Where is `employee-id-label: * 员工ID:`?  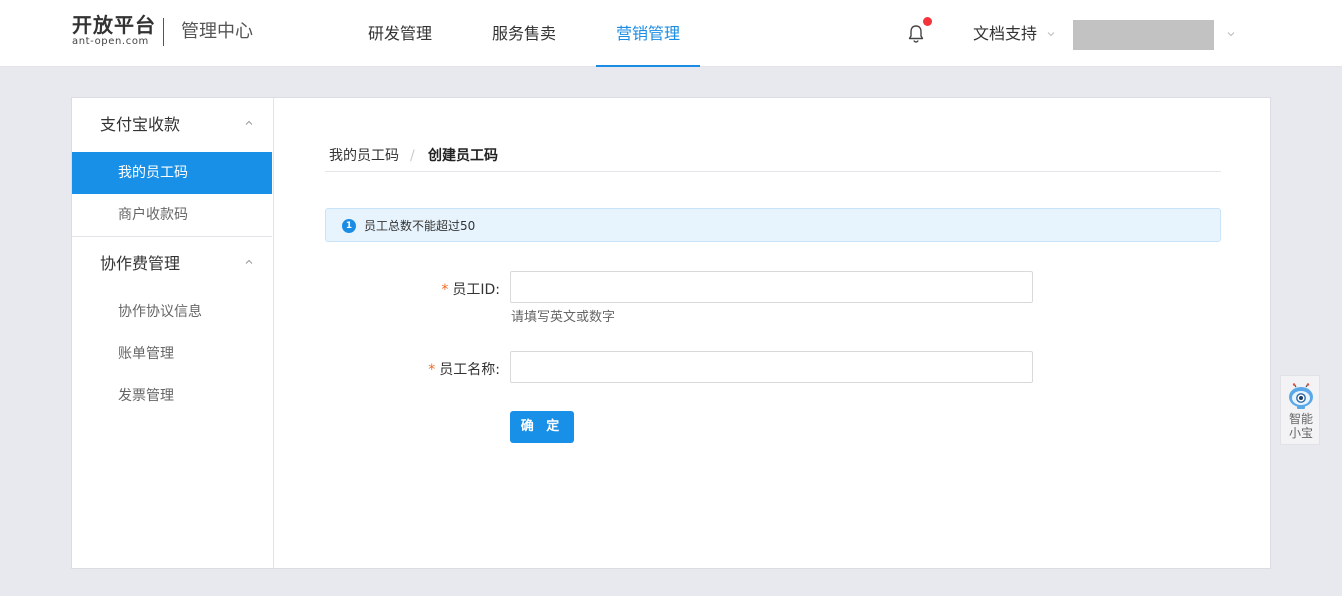
employee-id-label: * 员工ID: is located at coordinates (410, 290).